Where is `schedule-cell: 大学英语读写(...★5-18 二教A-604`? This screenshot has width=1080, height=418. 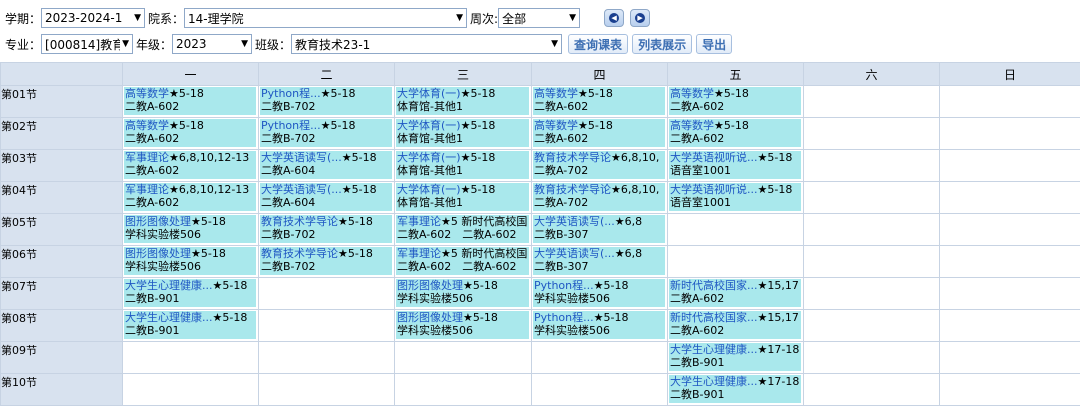
schedule-cell: 大学英语读写(...★5-18 二教A-604 is located at coordinates (326, 165).